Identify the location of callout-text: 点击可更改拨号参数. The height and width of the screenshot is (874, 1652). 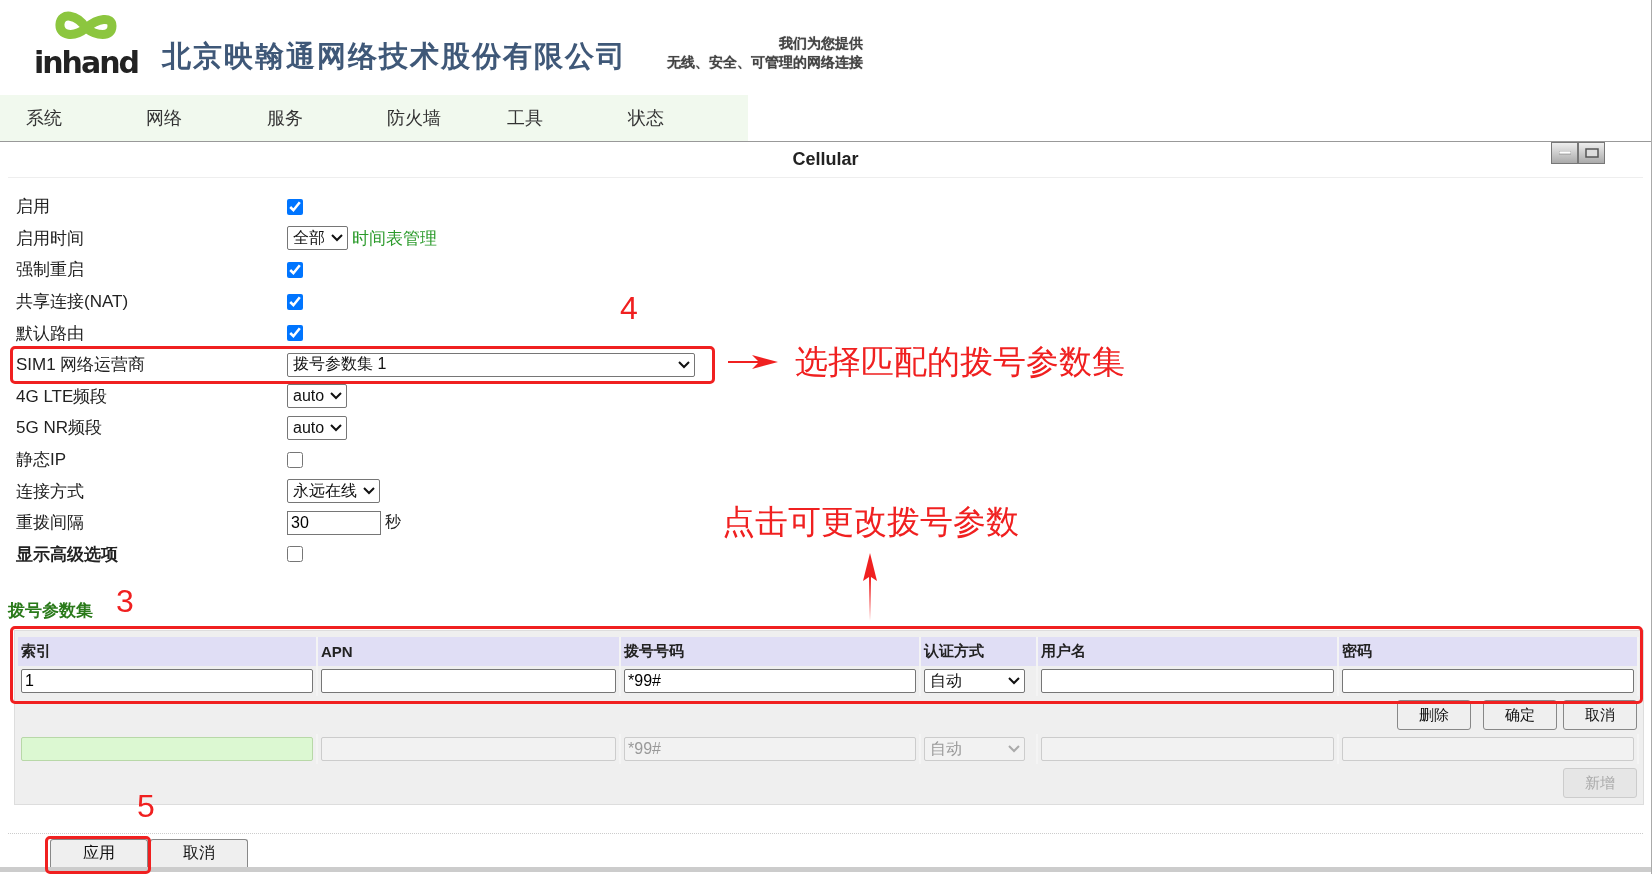
(870, 521).